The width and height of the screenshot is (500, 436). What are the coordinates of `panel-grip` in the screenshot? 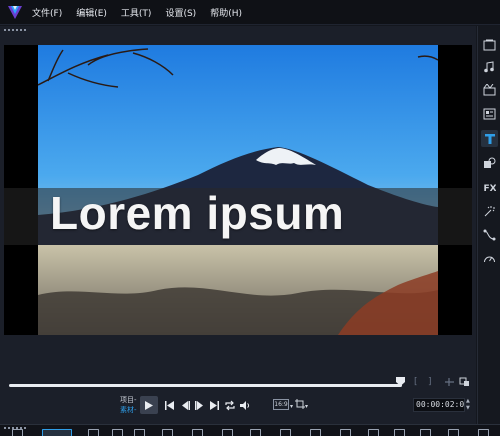 It's located at (15, 30).